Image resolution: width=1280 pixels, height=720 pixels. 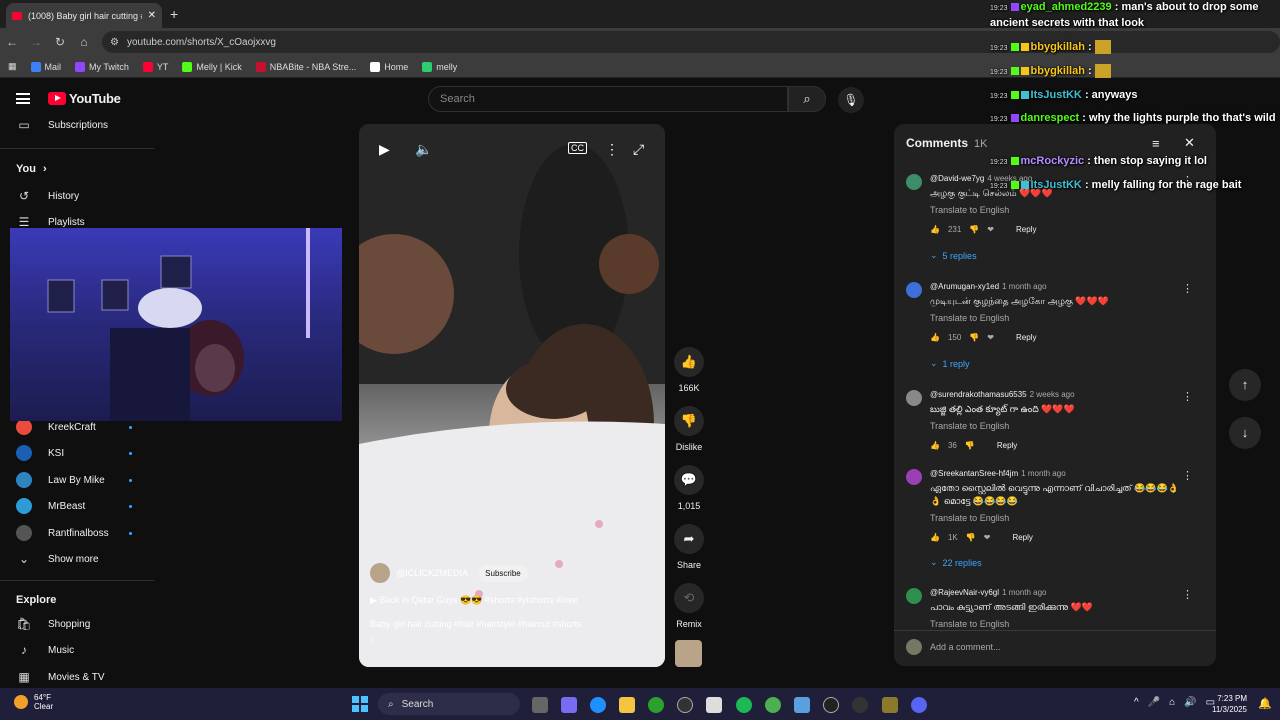 What do you see at coordinates (689, 547) in the screenshot?
I see `share-button: ➦ Share` at bounding box center [689, 547].